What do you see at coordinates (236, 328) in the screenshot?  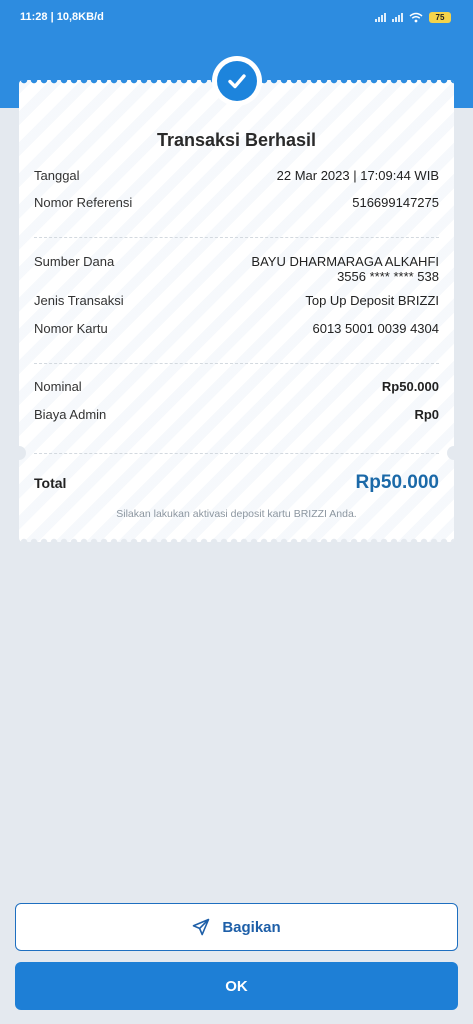 I see `row-nomor-kartu: Nomor Kartu 6013 5001 0039 4304` at bounding box center [236, 328].